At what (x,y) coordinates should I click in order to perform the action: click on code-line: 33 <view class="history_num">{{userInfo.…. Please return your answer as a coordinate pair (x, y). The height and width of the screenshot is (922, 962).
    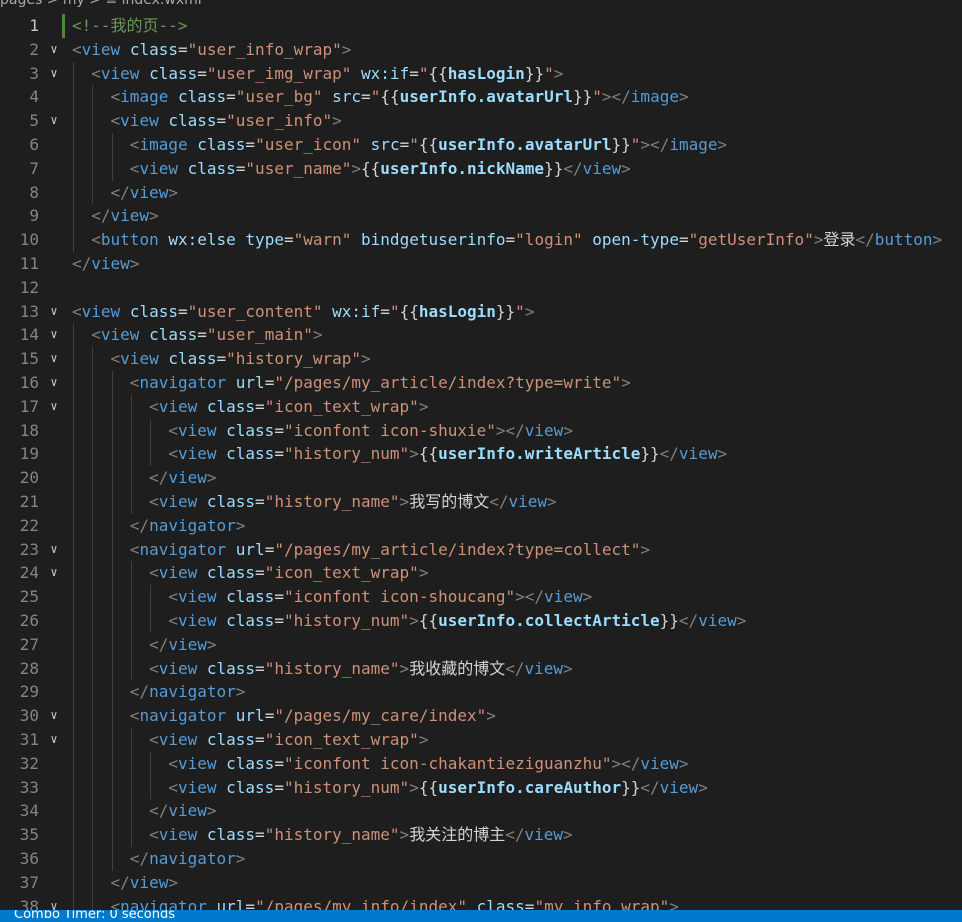
    Looking at the image, I should click on (481, 787).